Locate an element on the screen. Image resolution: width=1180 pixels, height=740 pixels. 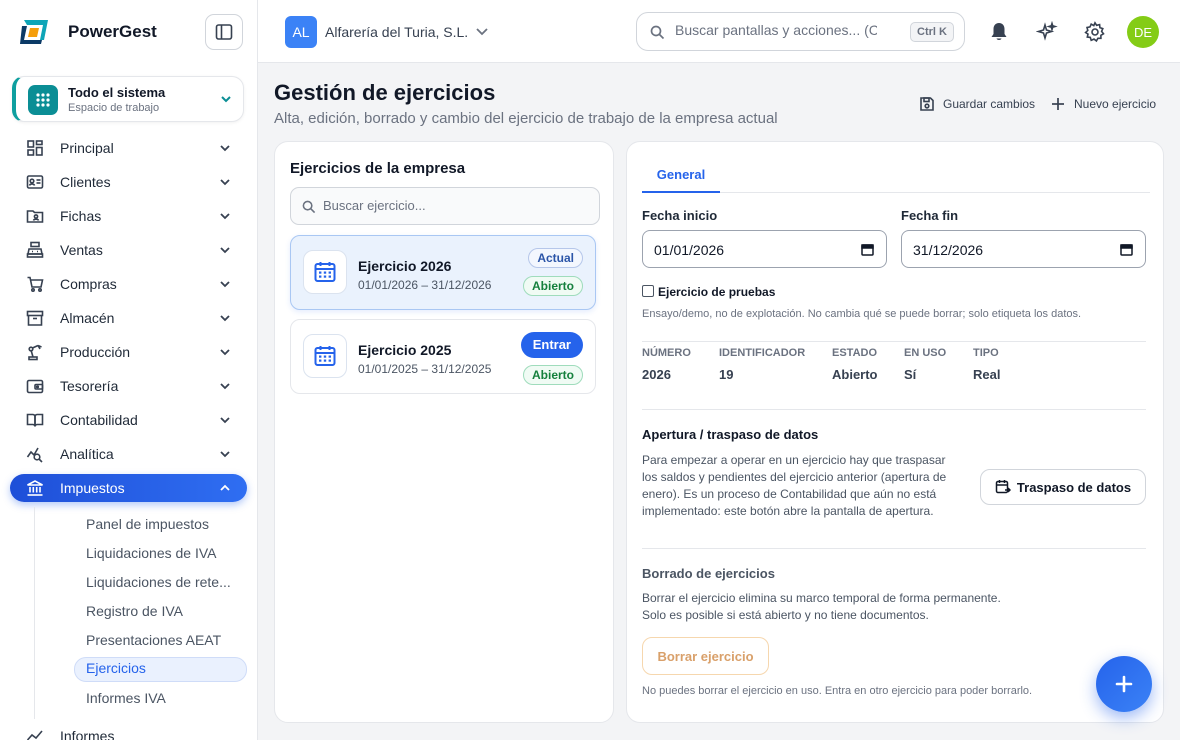
global-search-input is located at coordinates (776, 30).